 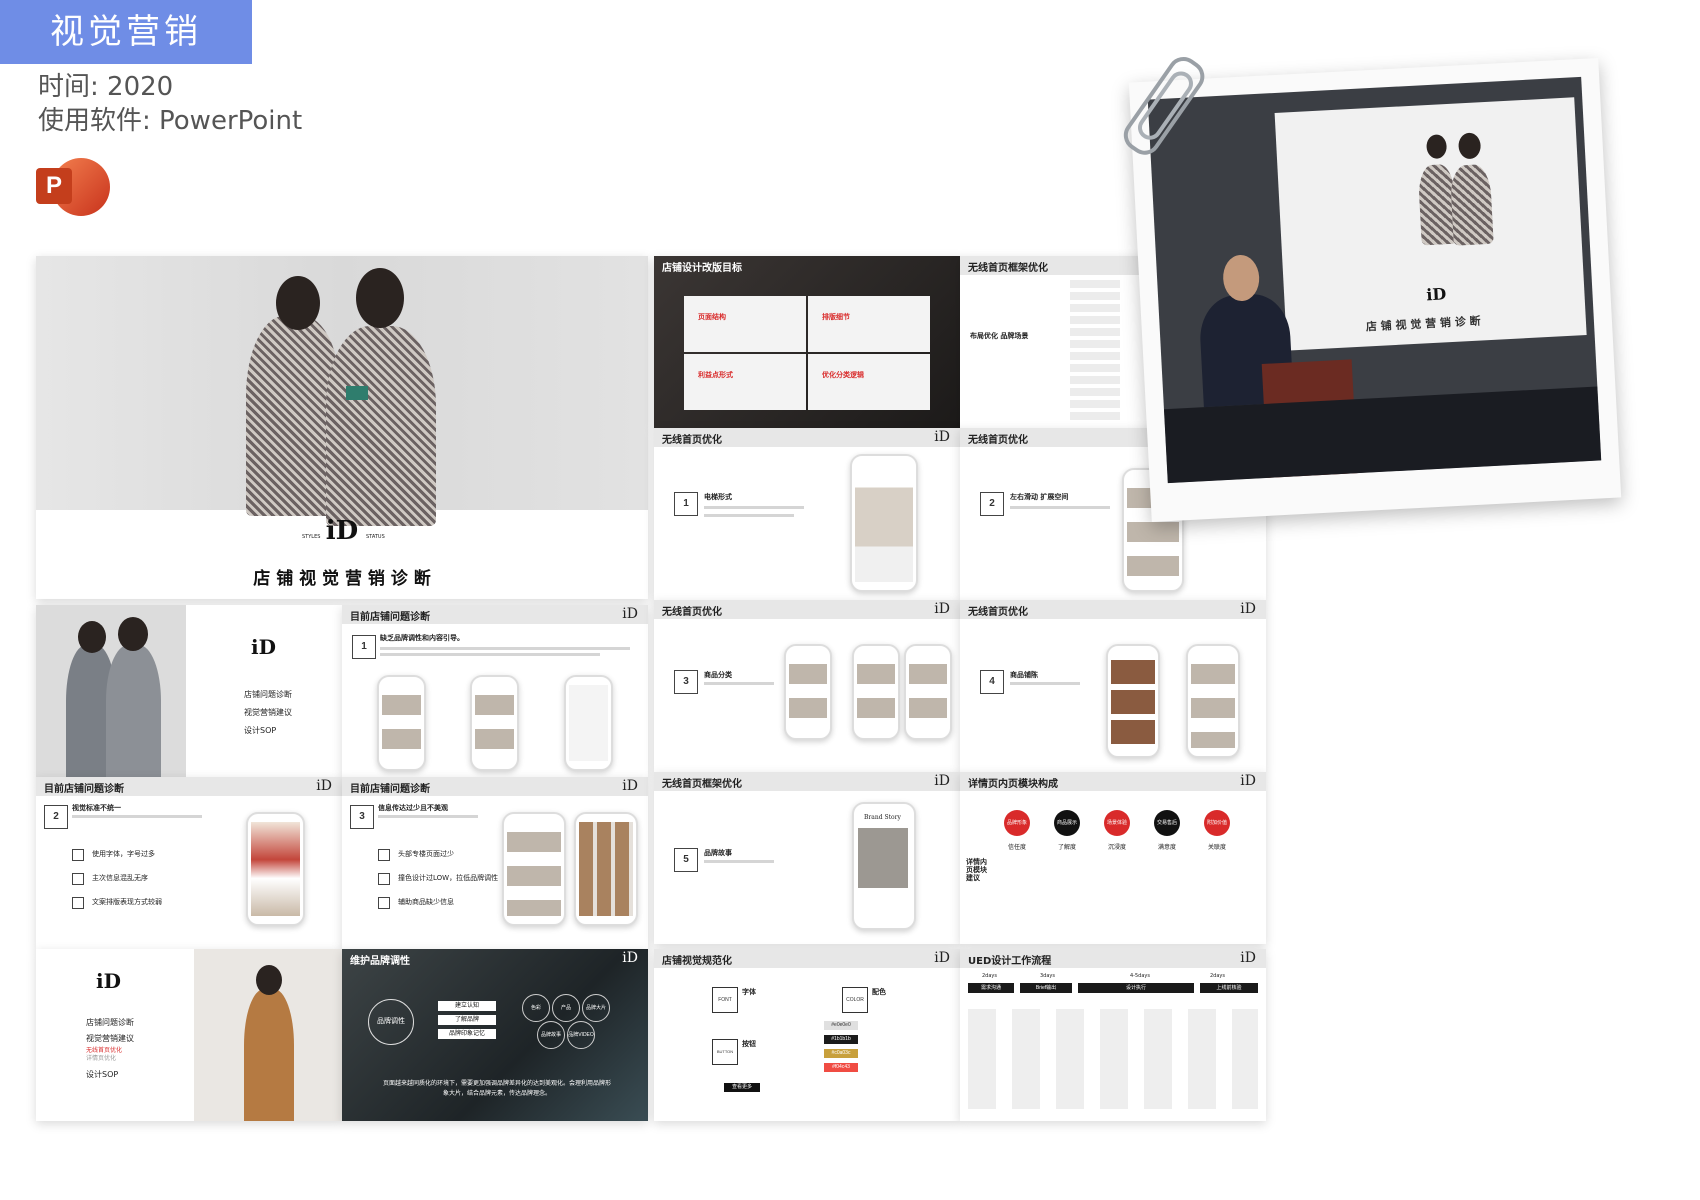 I want to click on slide-diagnosis-1: 目前店铺问题诊断 iD 1 缺乏品牌调性和内容引导。, so click(x=495, y=691).